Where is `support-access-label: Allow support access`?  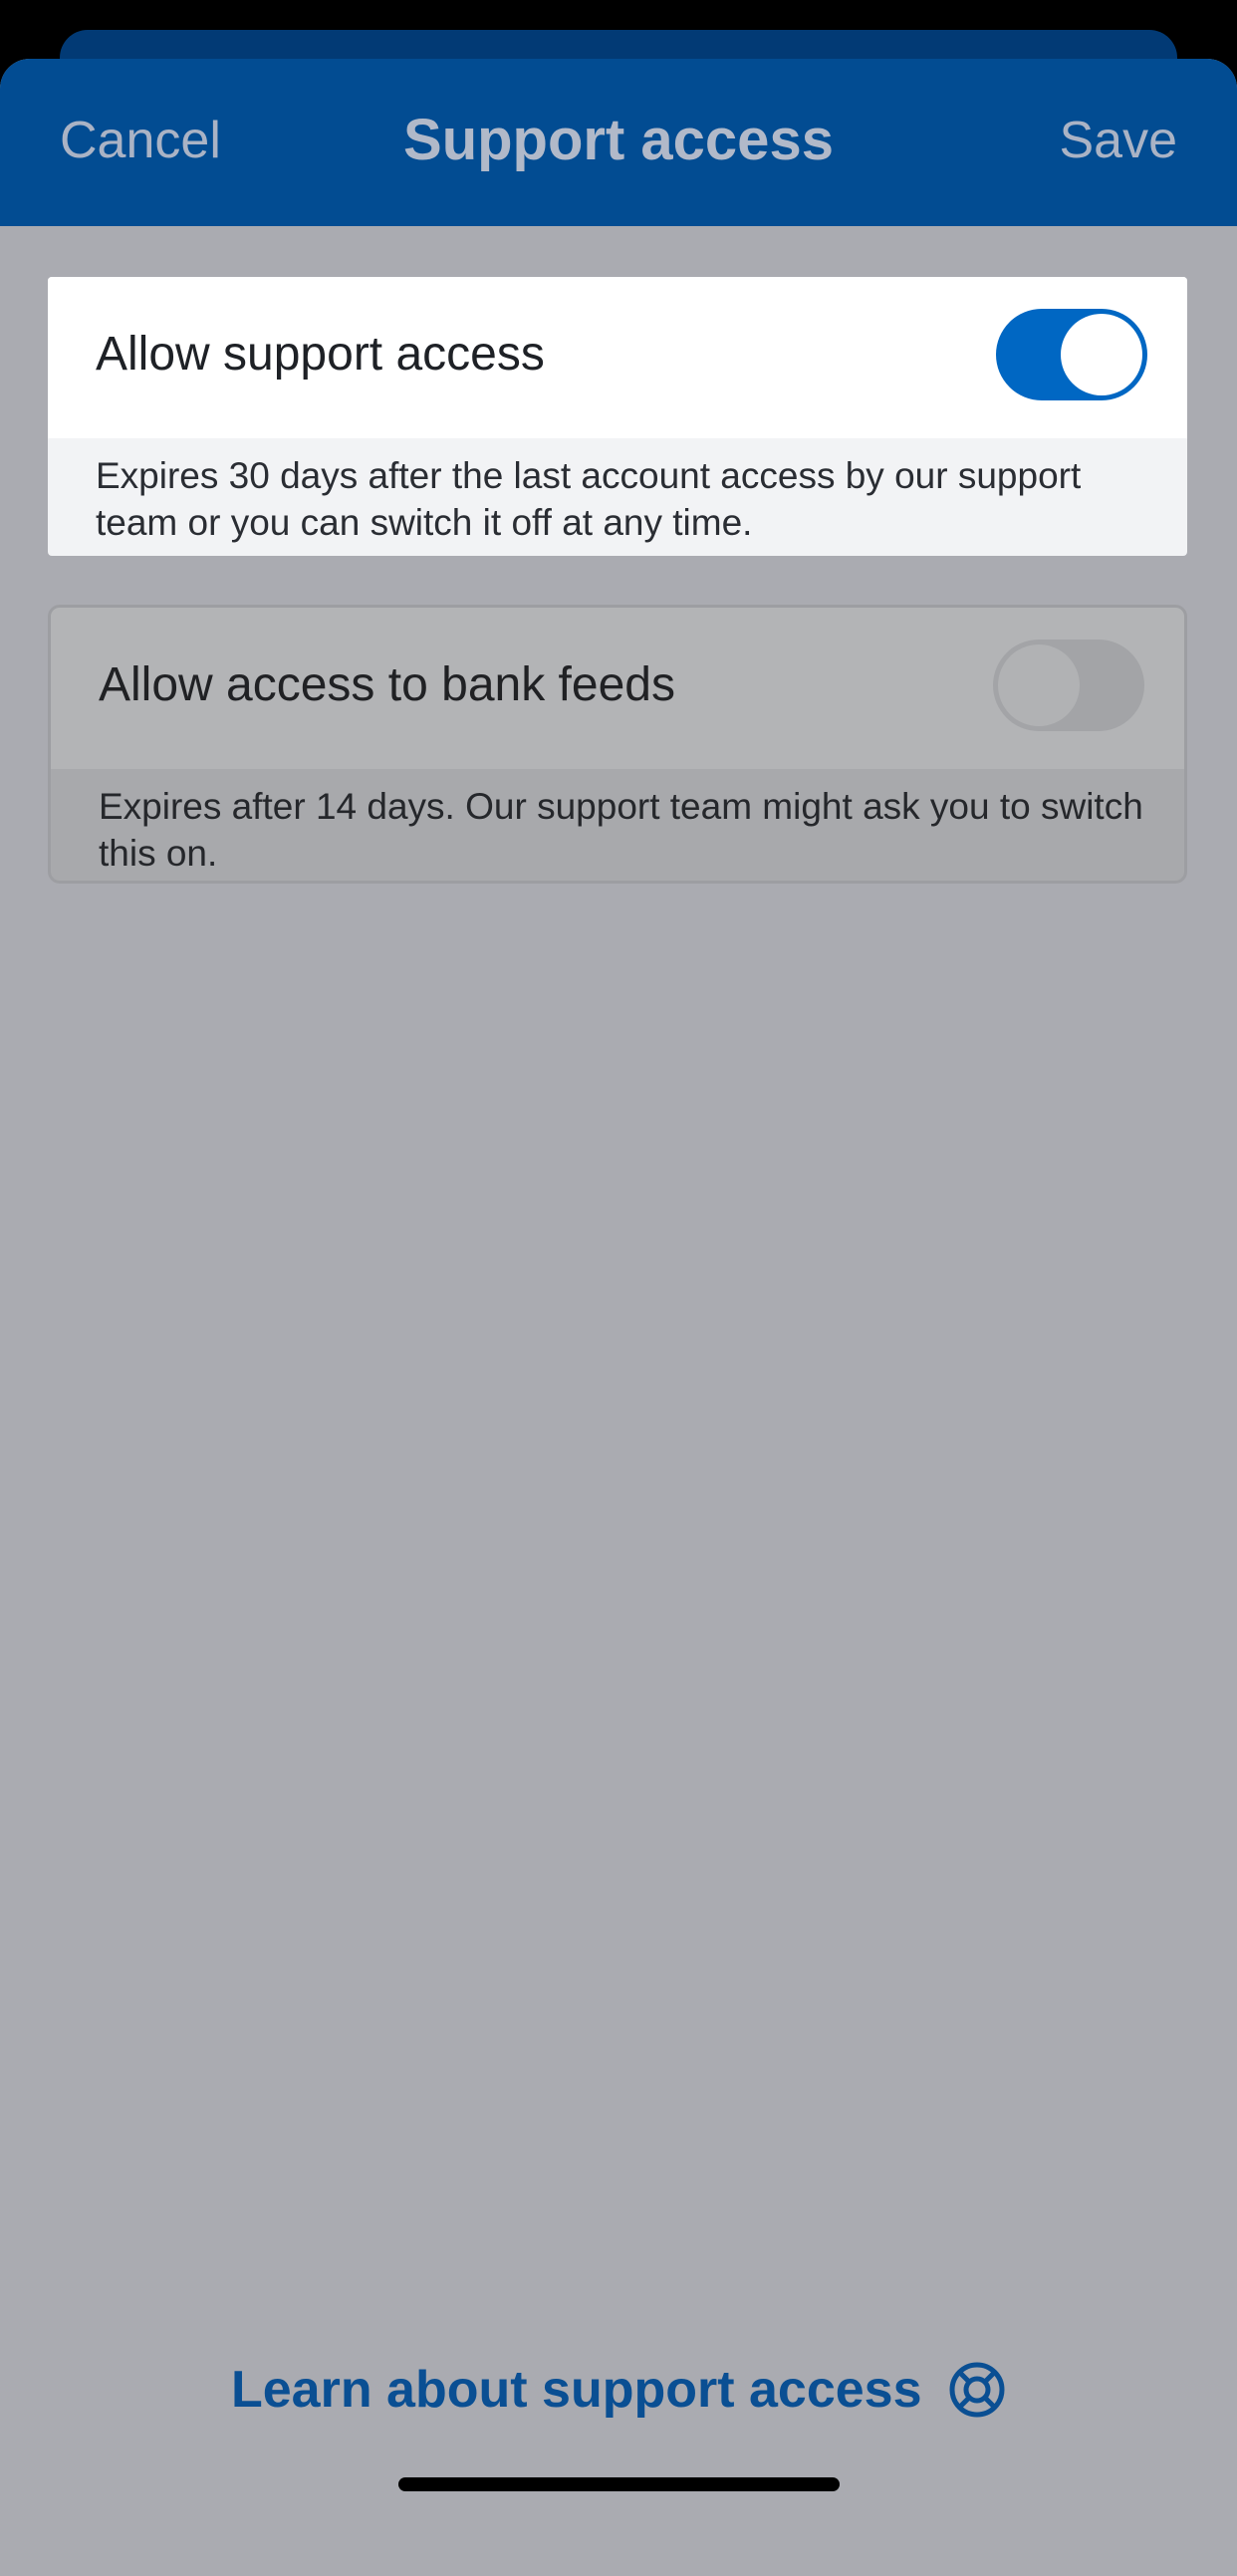 support-access-label: Allow support access is located at coordinates (320, 354).